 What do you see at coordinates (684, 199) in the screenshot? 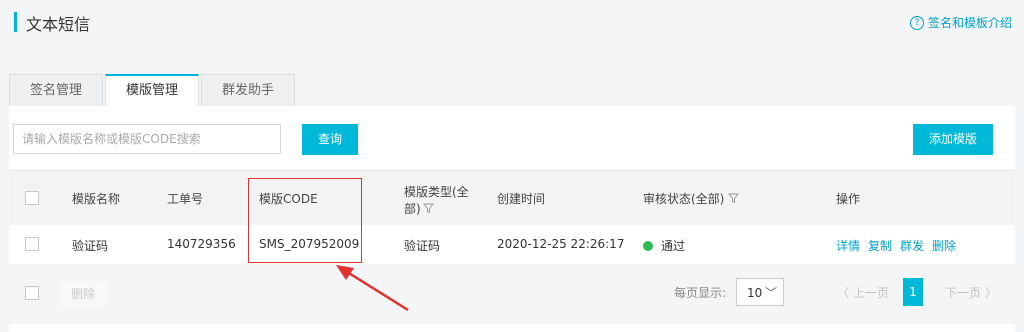
I see `header-status-label: 审核状态(全部)` at bounding box center [684, 199].